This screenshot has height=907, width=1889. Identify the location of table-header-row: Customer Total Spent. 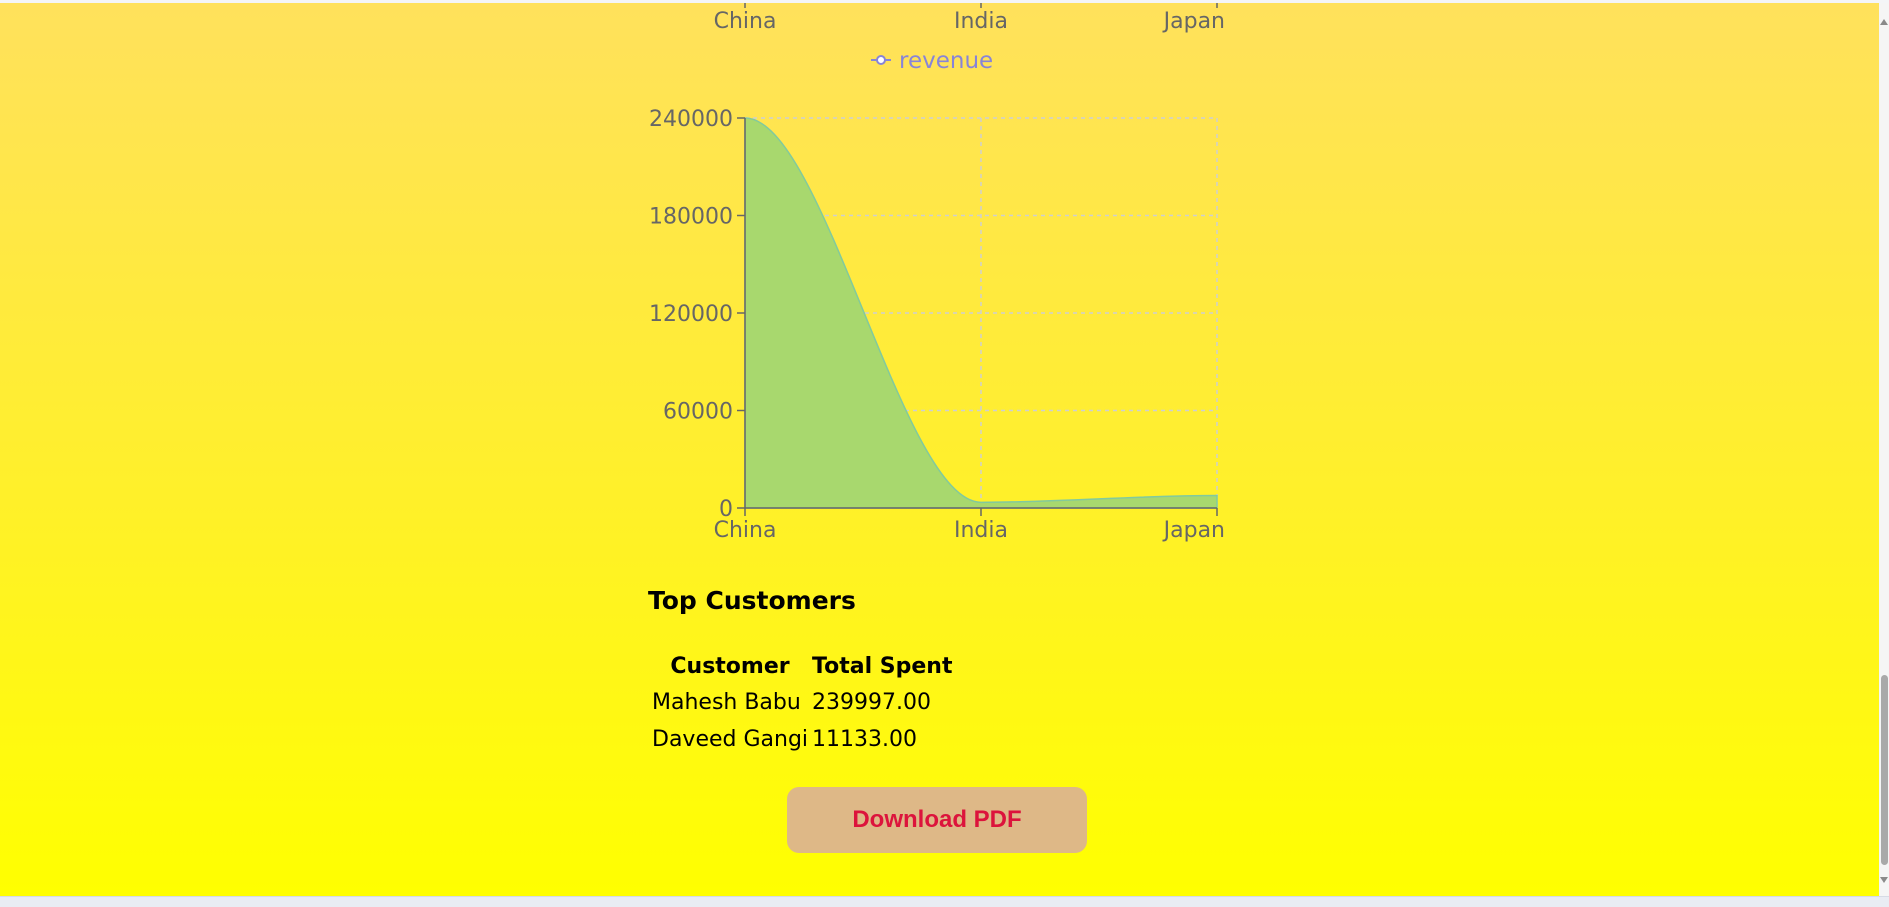
(802, 666).